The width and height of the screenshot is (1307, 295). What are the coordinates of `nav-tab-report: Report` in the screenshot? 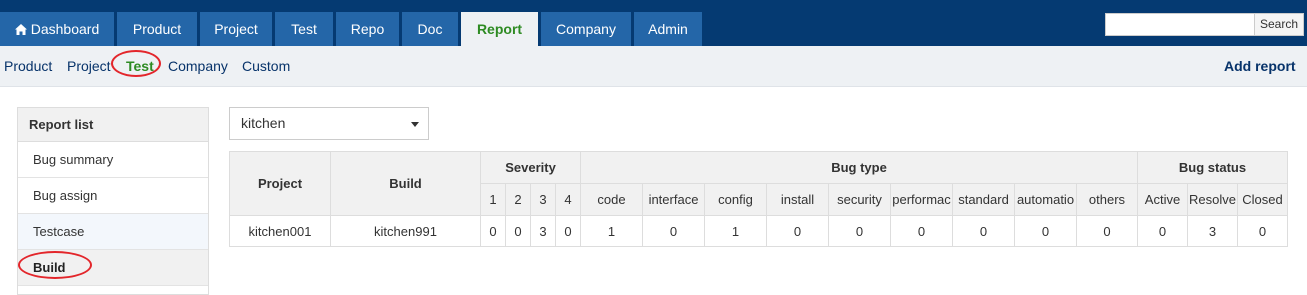 It's located at (499, 29).